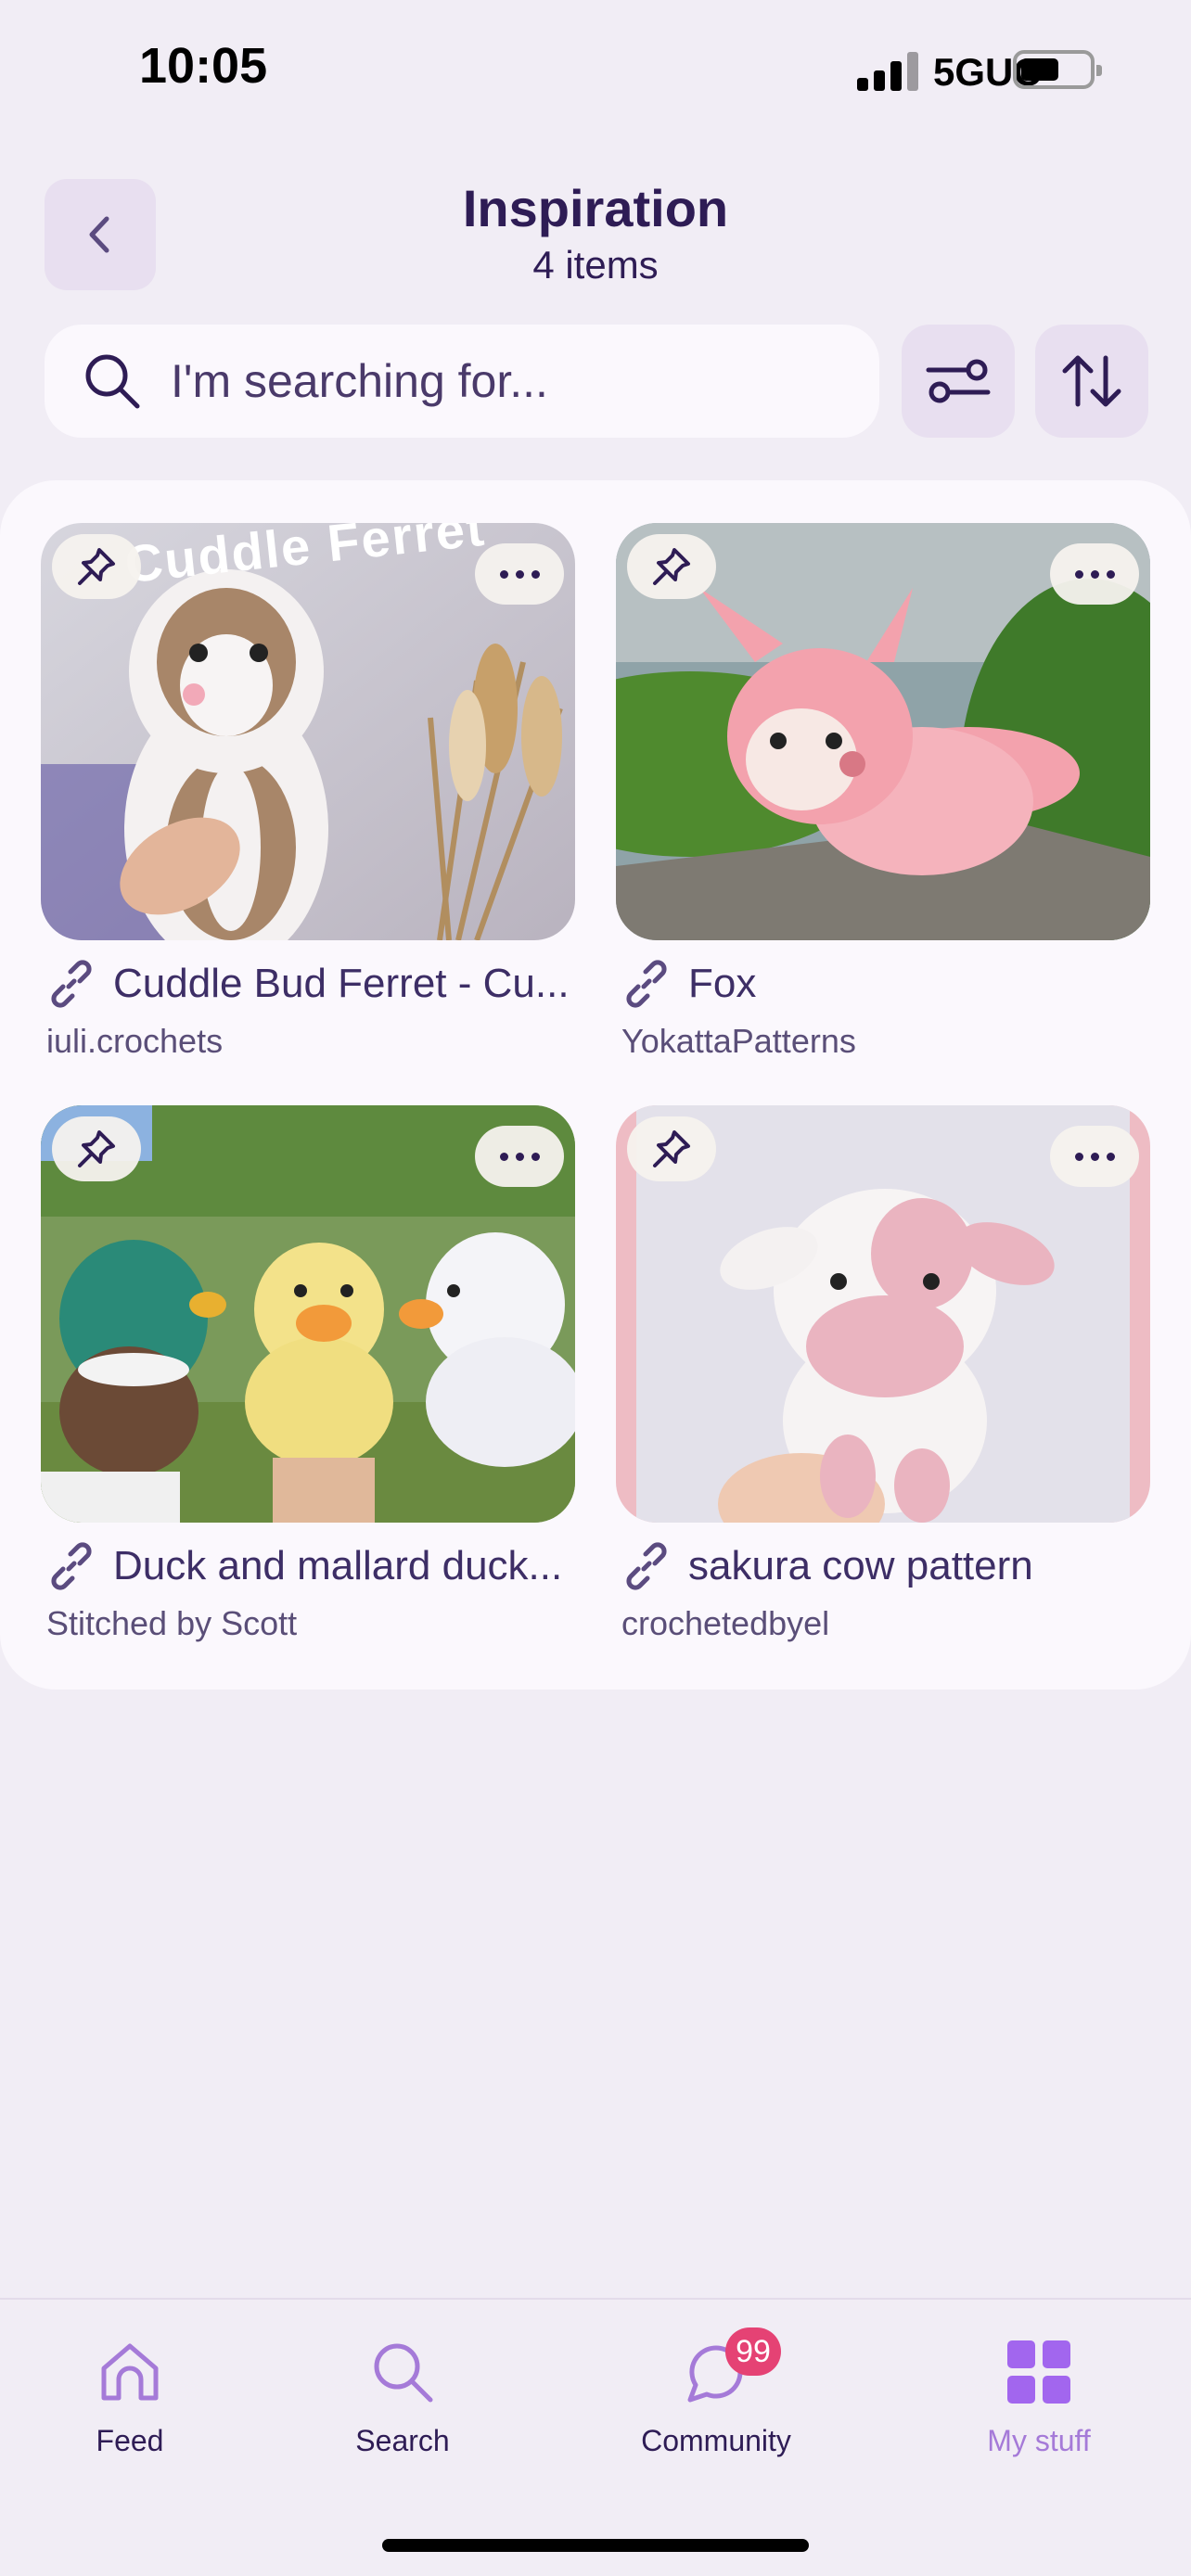 This screenshot has width=1191, height=2576. I want to click on item-source: crochetedbyel, so click(725, 1623).